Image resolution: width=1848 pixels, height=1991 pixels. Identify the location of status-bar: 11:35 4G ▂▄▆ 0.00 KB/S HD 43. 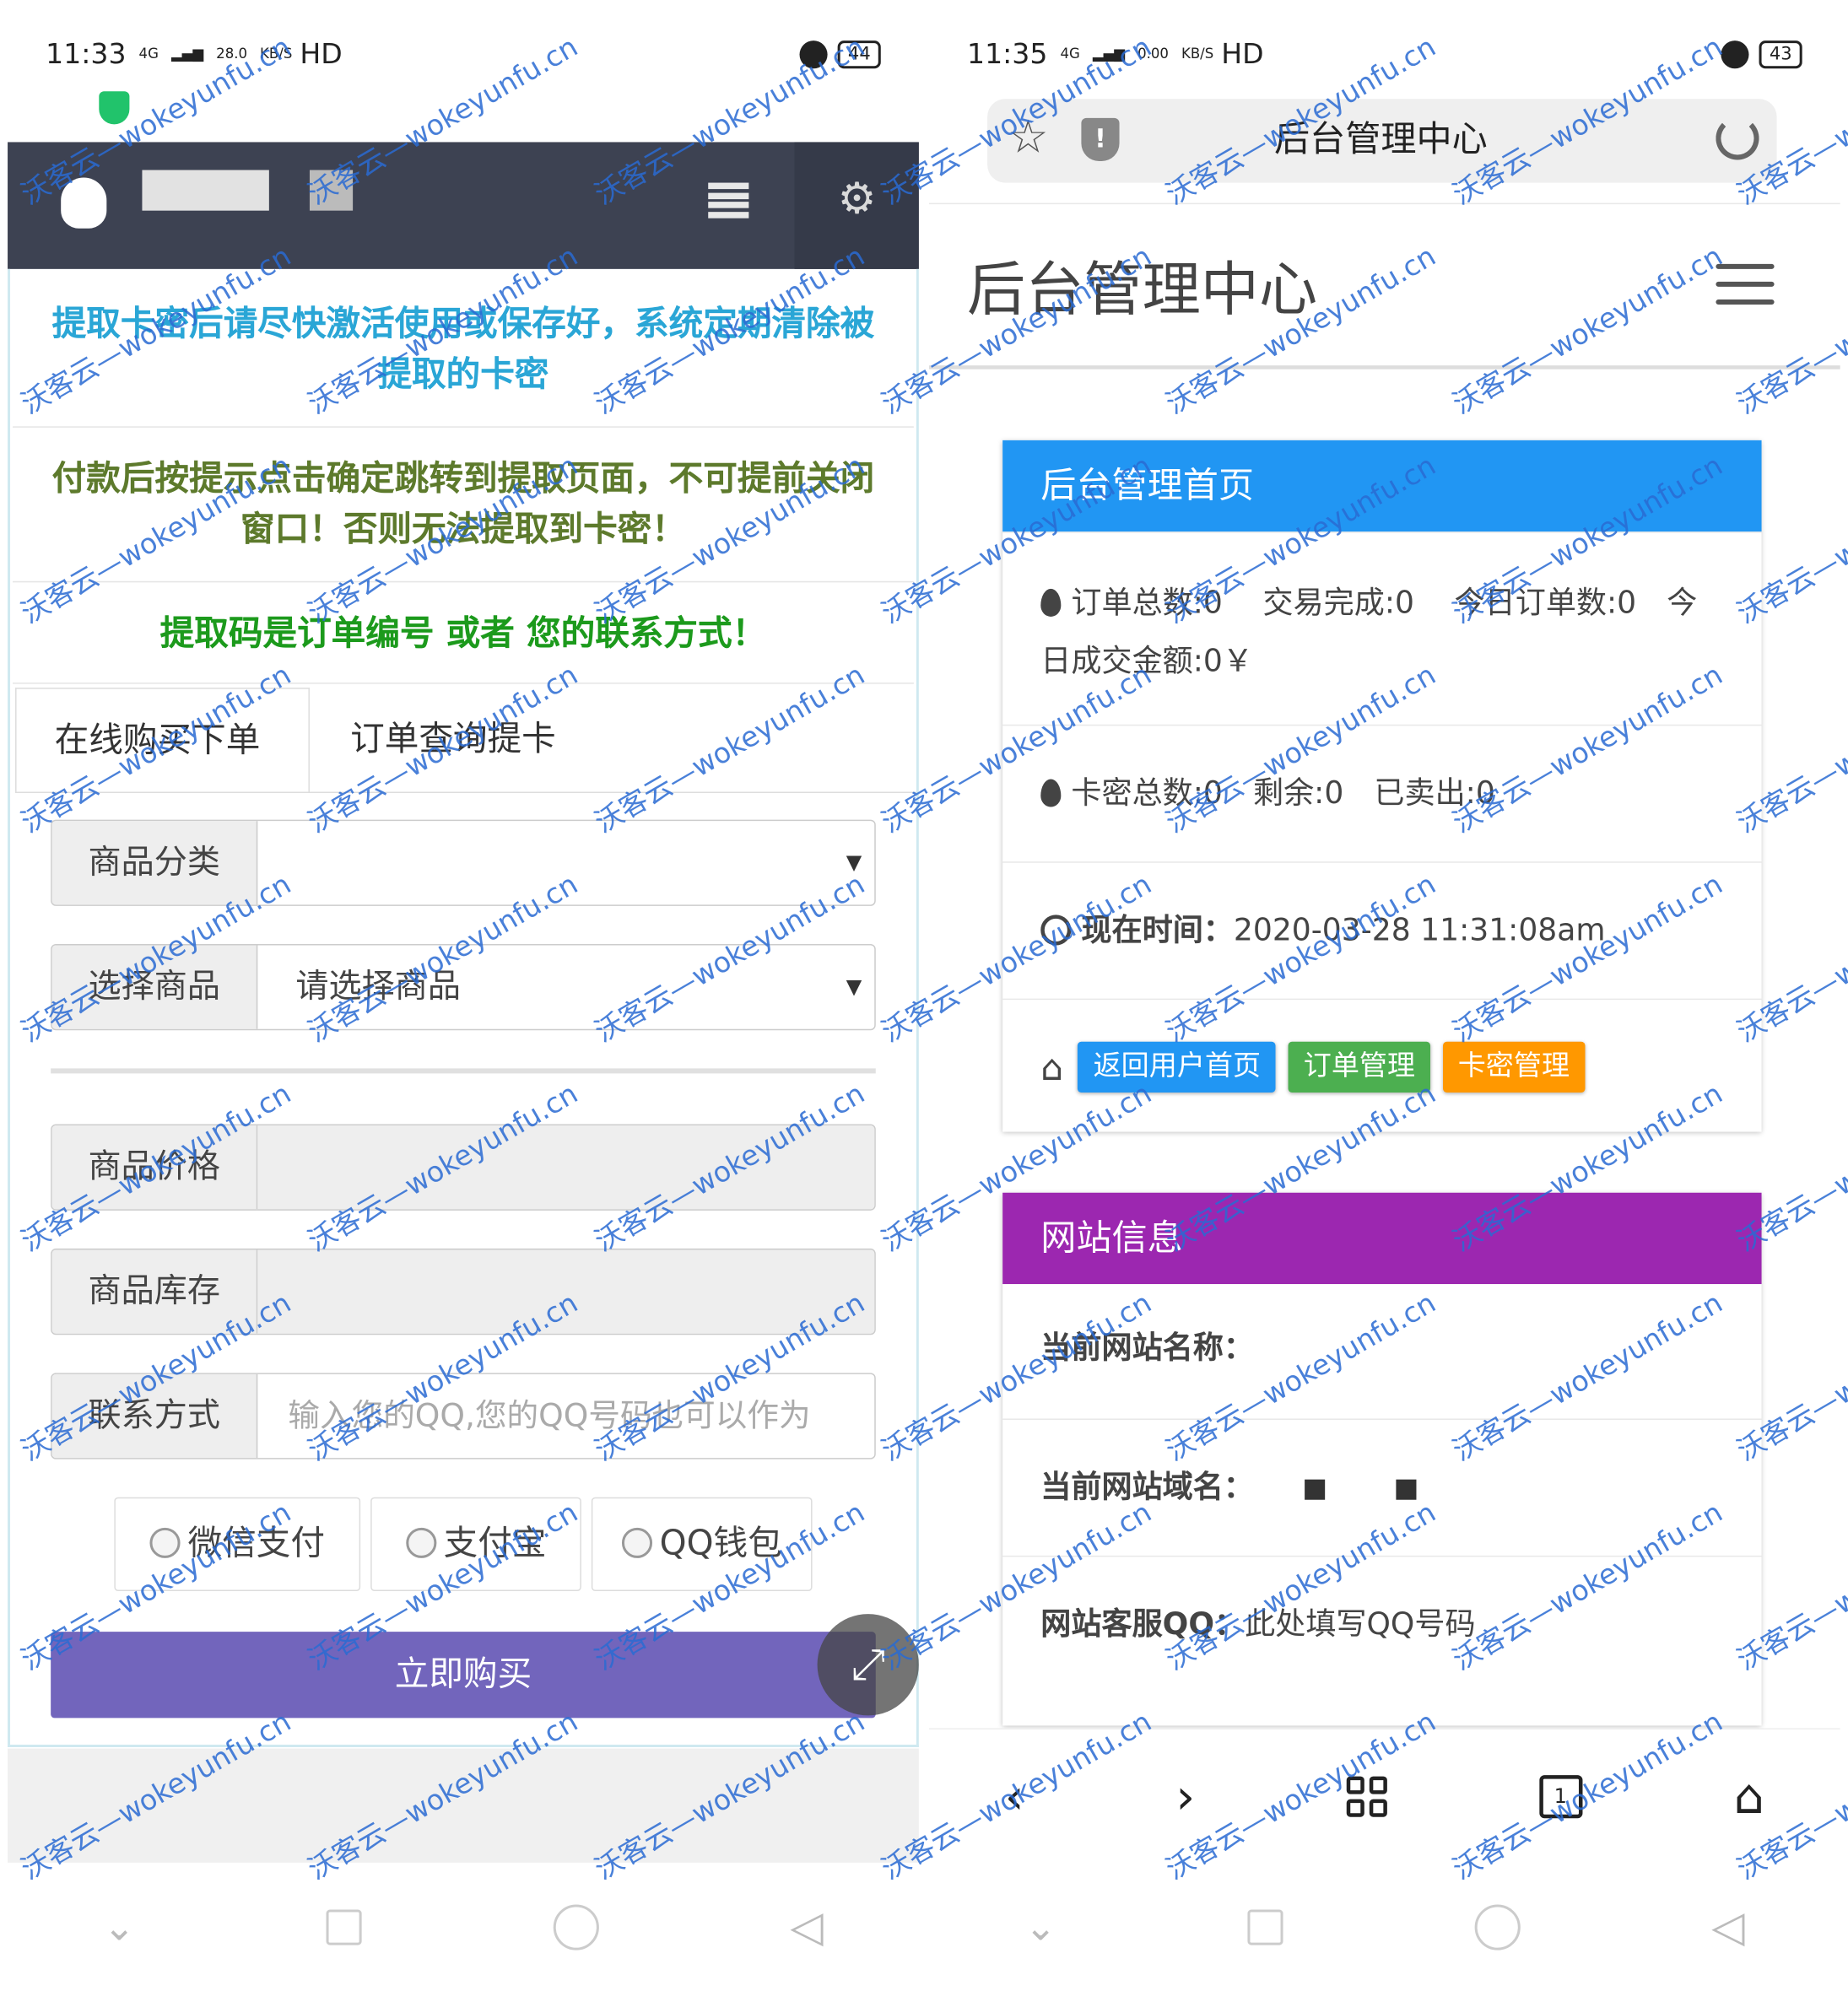
(1385, 54).